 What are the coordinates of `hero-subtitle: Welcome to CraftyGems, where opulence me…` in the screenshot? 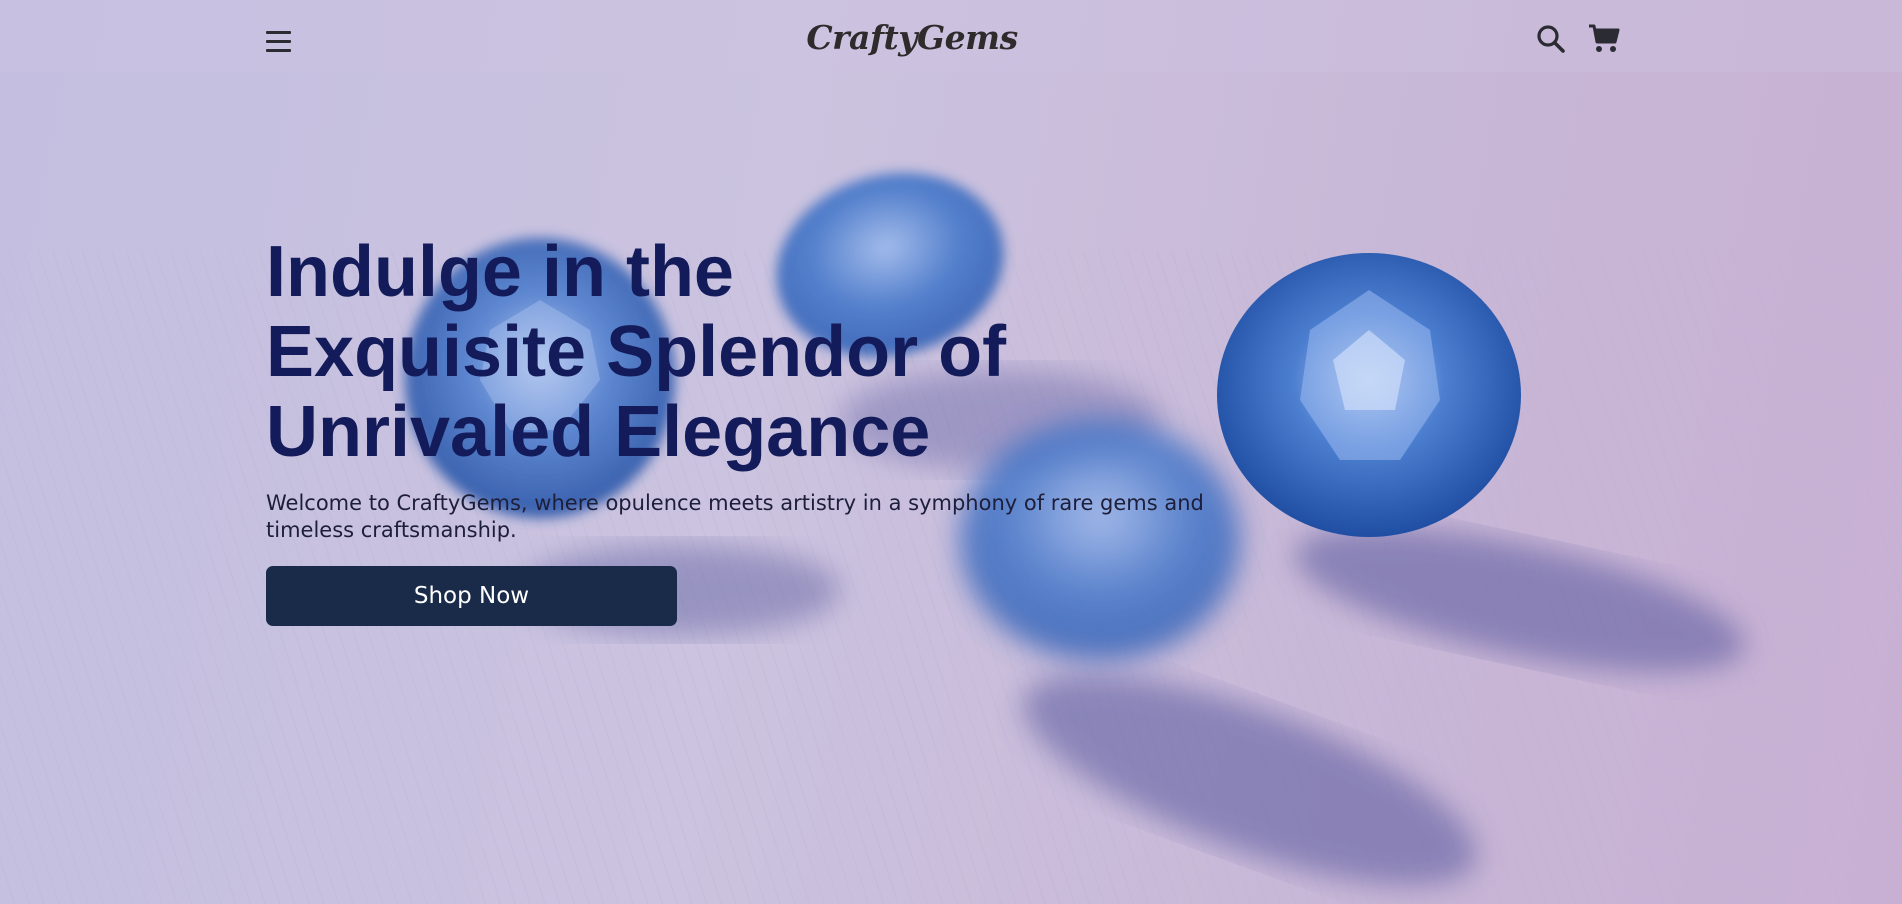 It's located at (735, 516).